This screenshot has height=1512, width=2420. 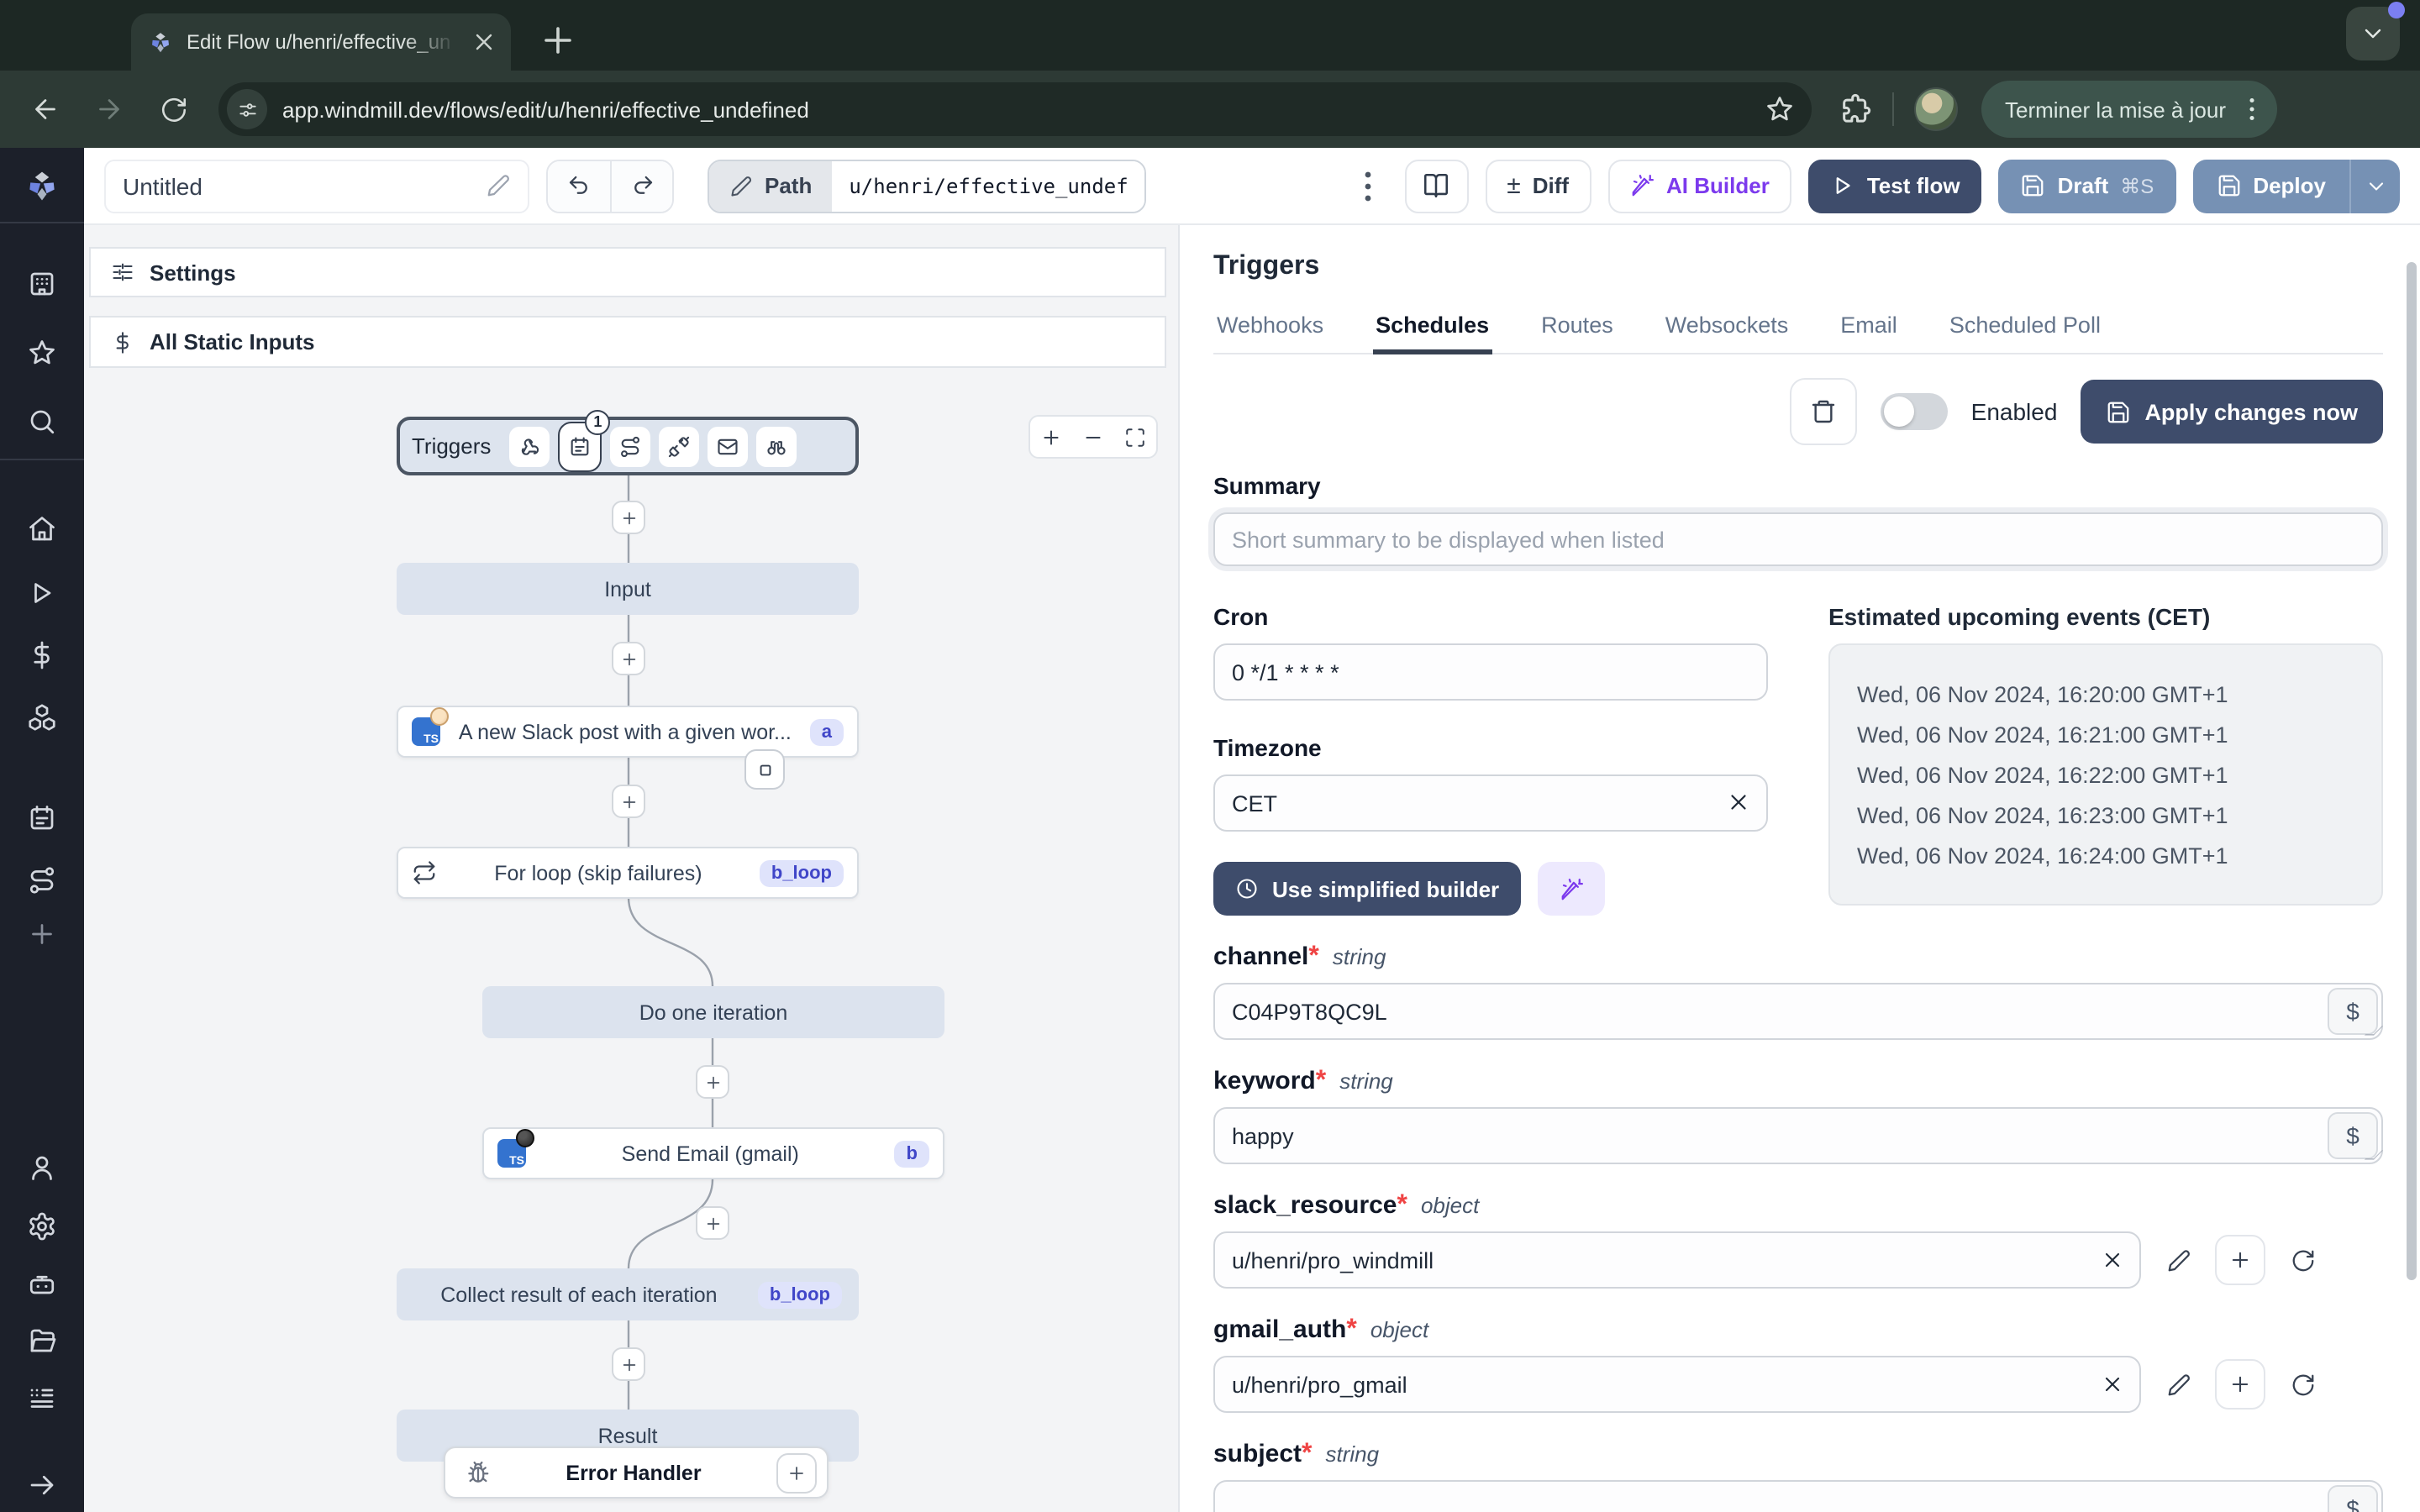 I want to click on node-input: Input, so click(x=628, y=589).